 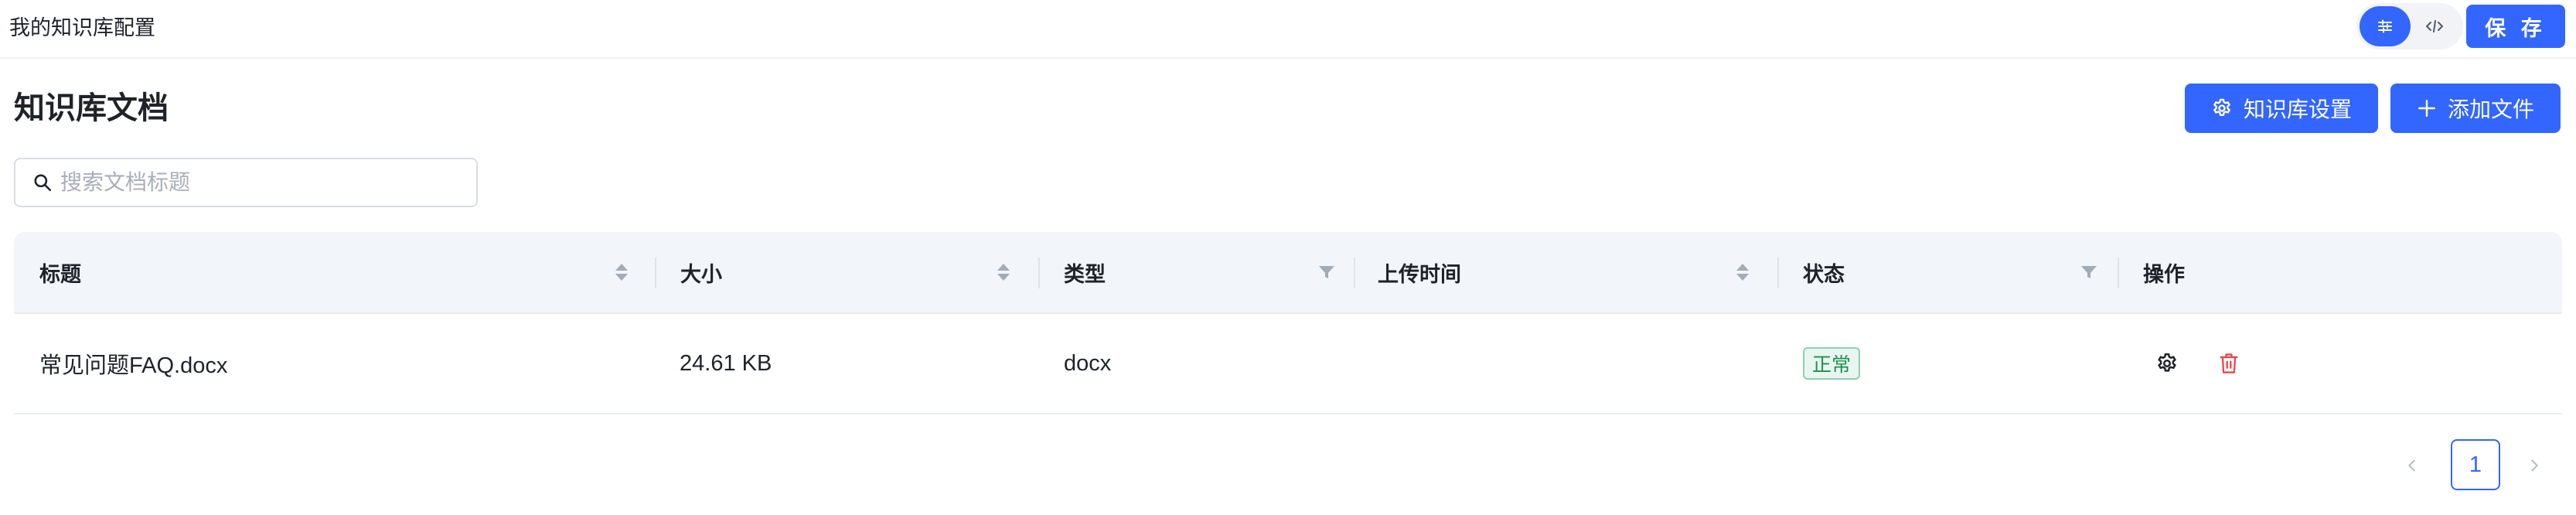 I want to click on cell-size: 24.61 KB, so click(x=726, y=363).